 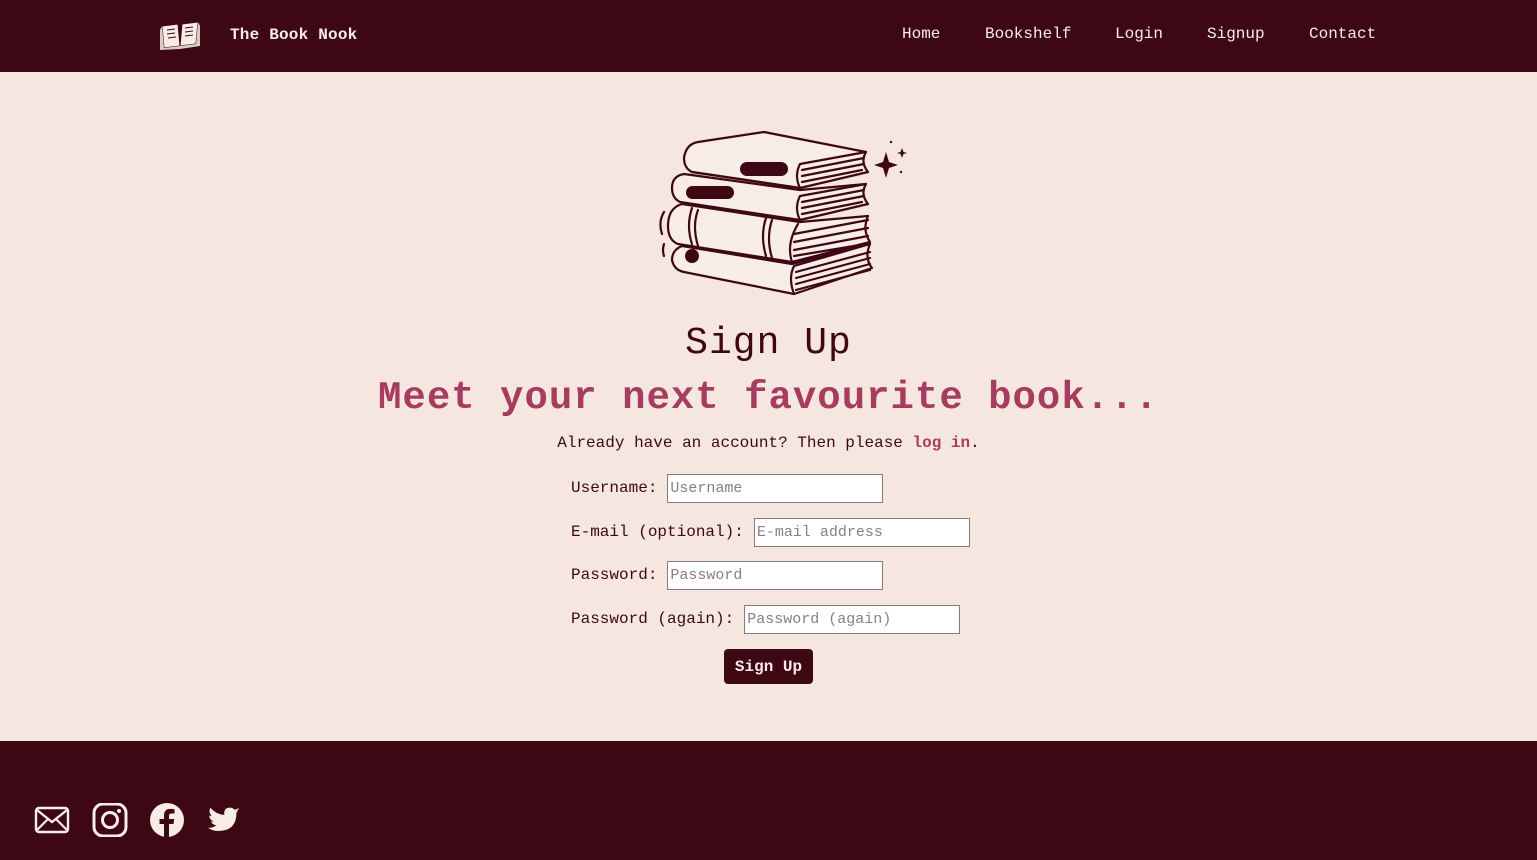 I want to click on twitter-icon, so click(x=224, y=820).